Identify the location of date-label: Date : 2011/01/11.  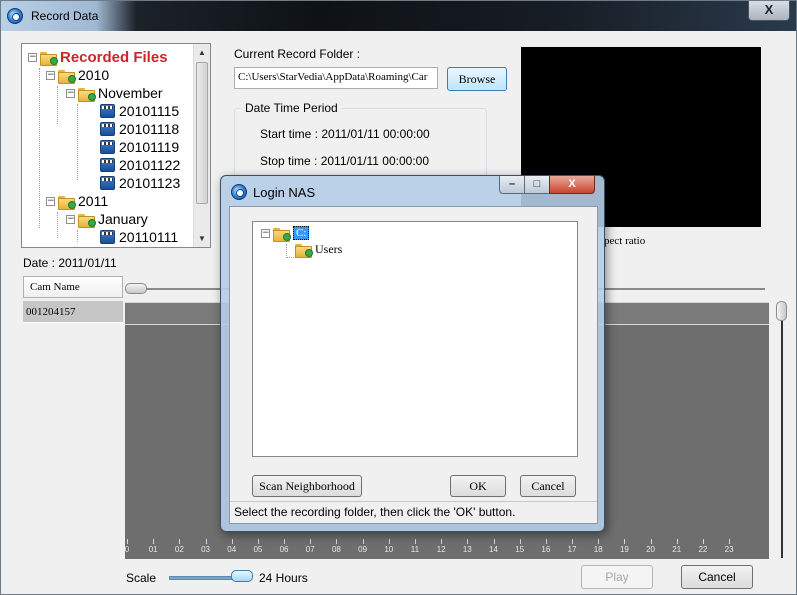
(70, 263).